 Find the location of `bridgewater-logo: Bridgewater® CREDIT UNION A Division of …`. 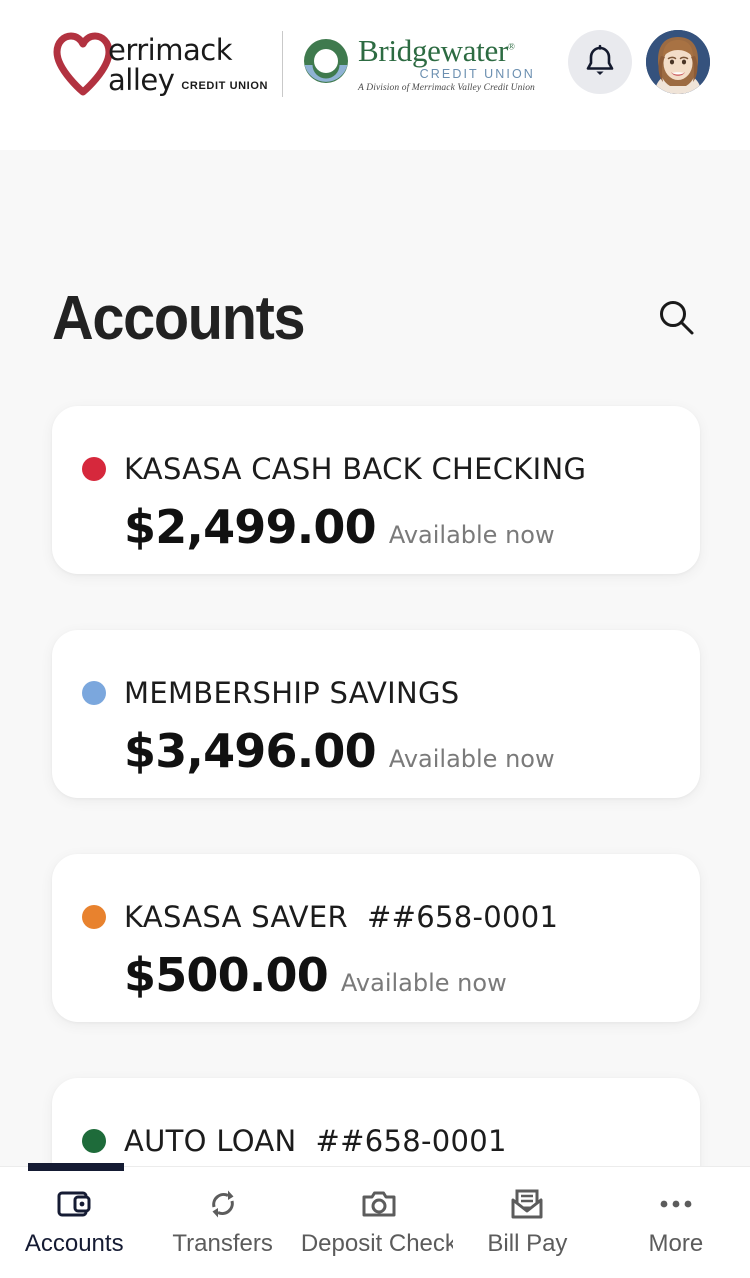

bridgewater-logo: Bridgewater® CREDIT UNION A Division of … is located at coordinates (418, 64).